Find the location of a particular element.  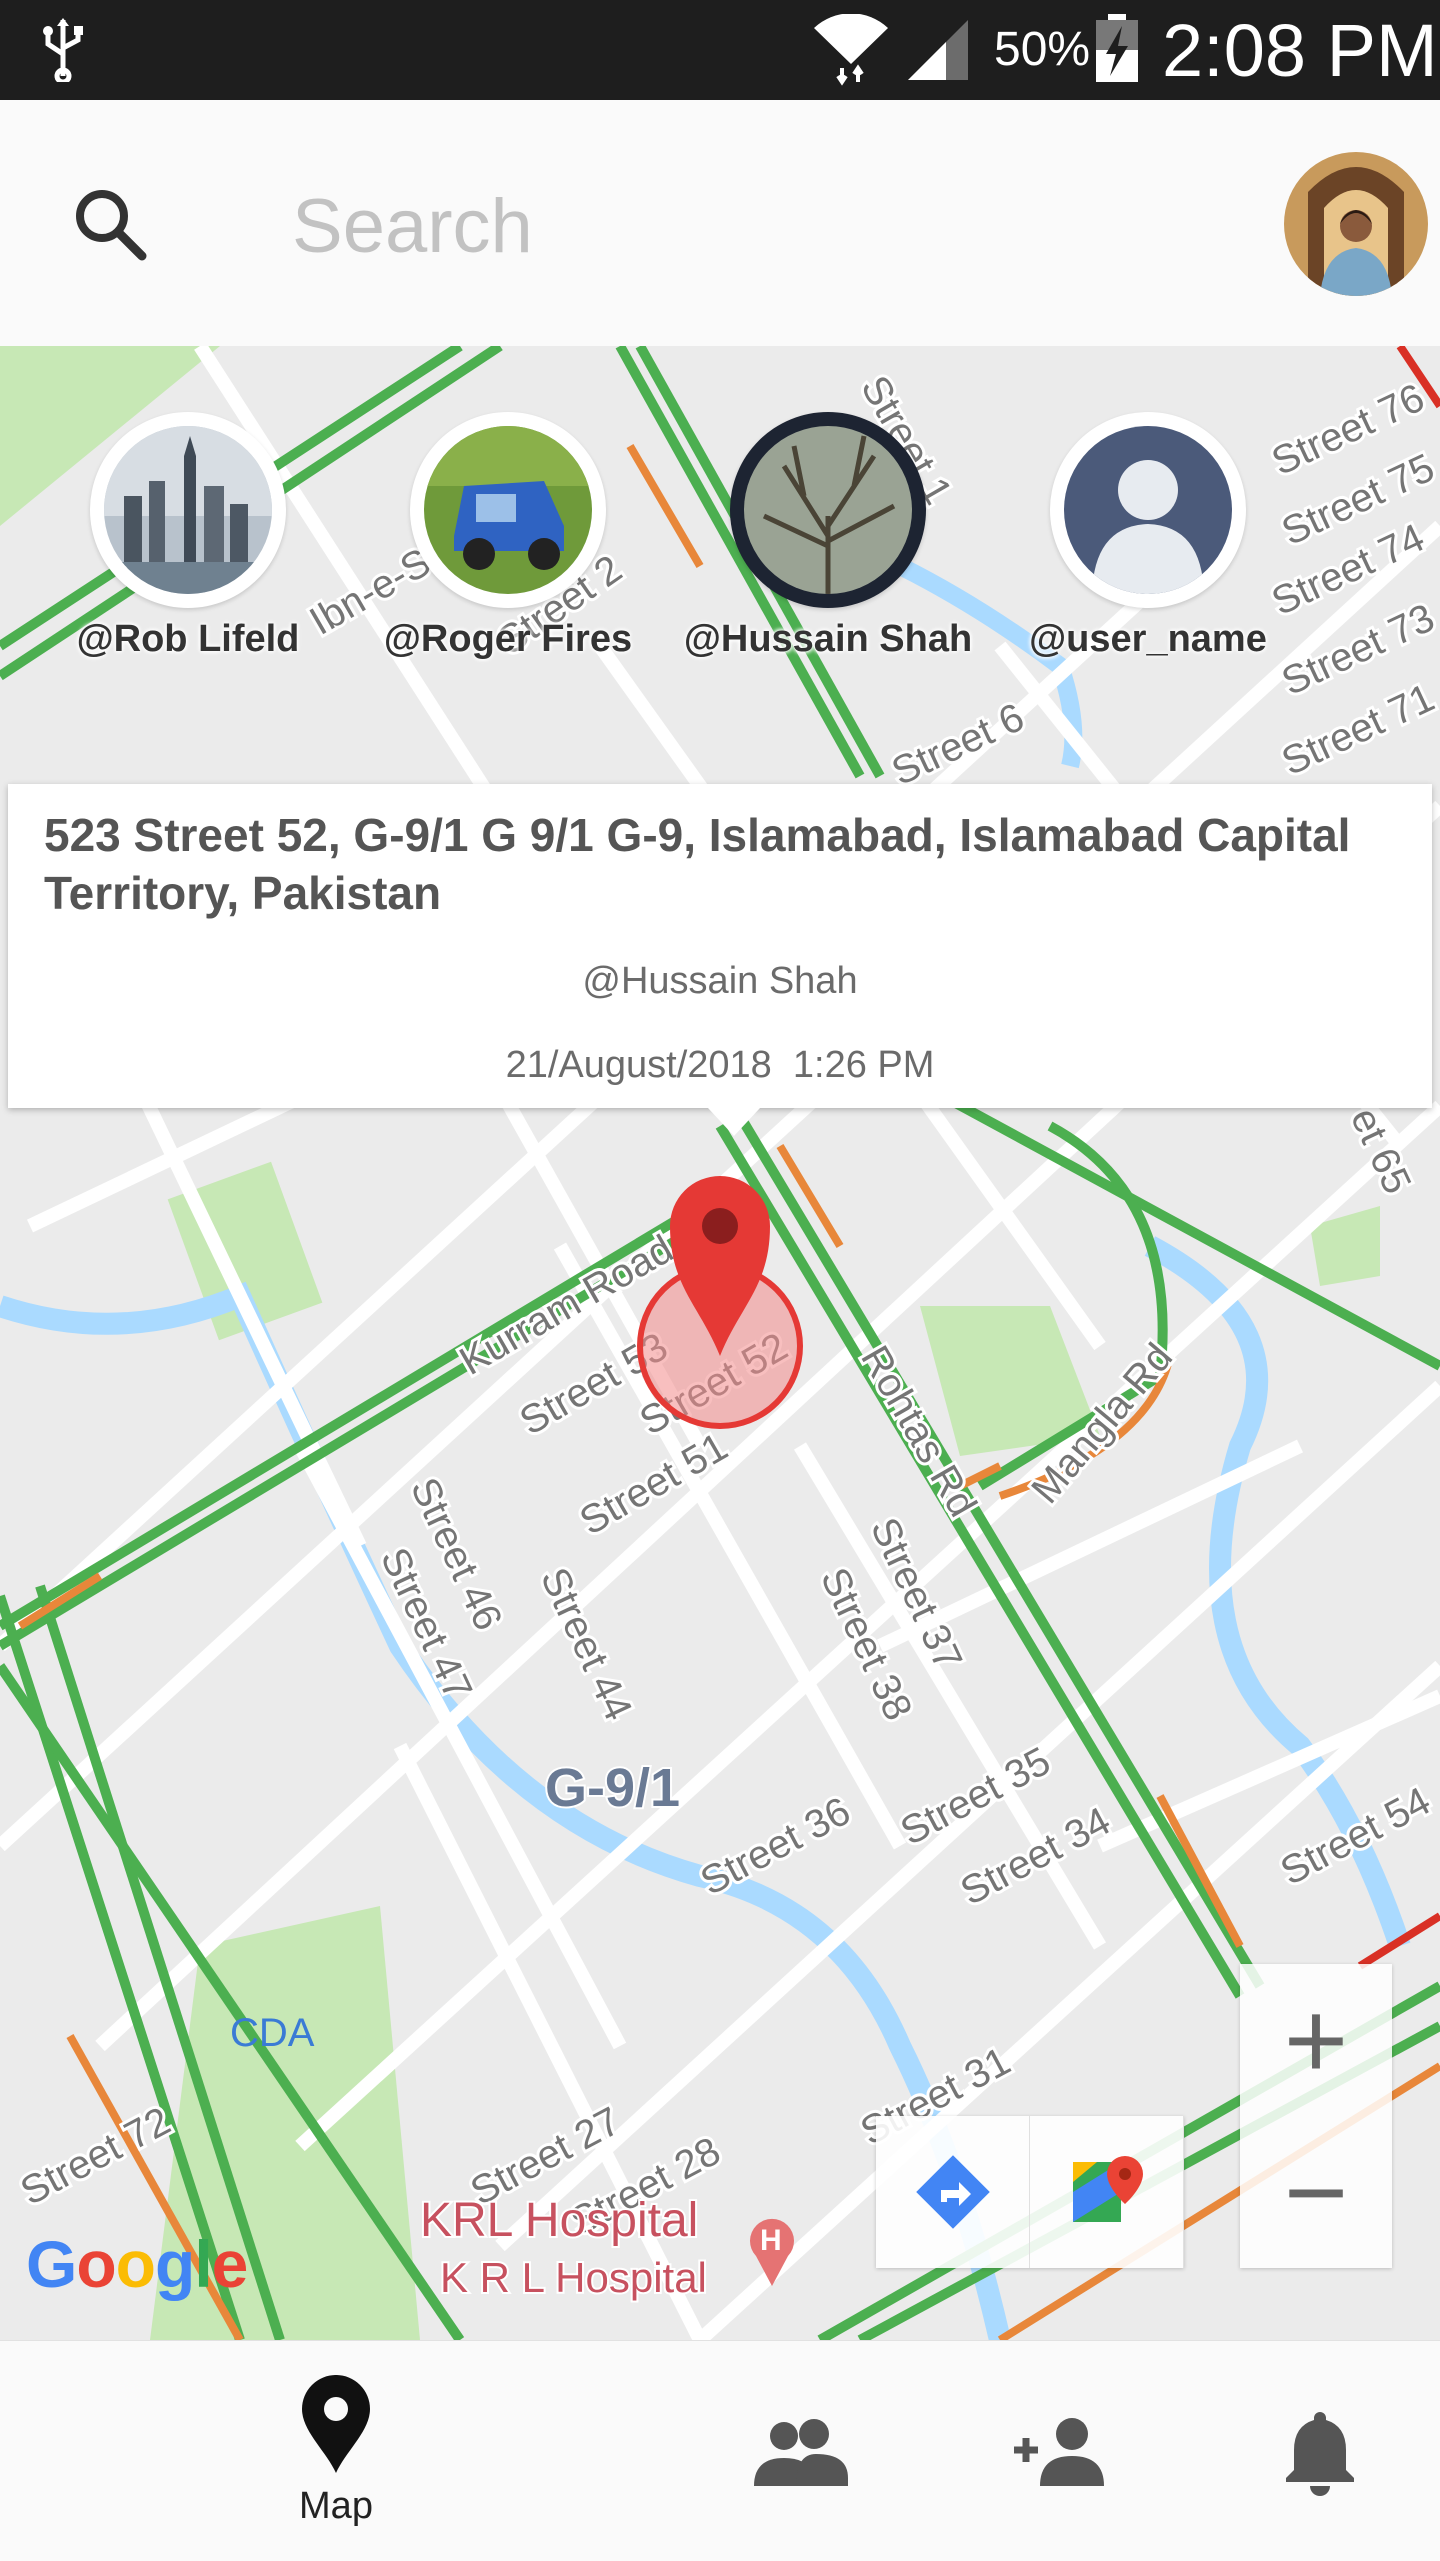

nav-notifications is located at coordinates (1320, 2451).